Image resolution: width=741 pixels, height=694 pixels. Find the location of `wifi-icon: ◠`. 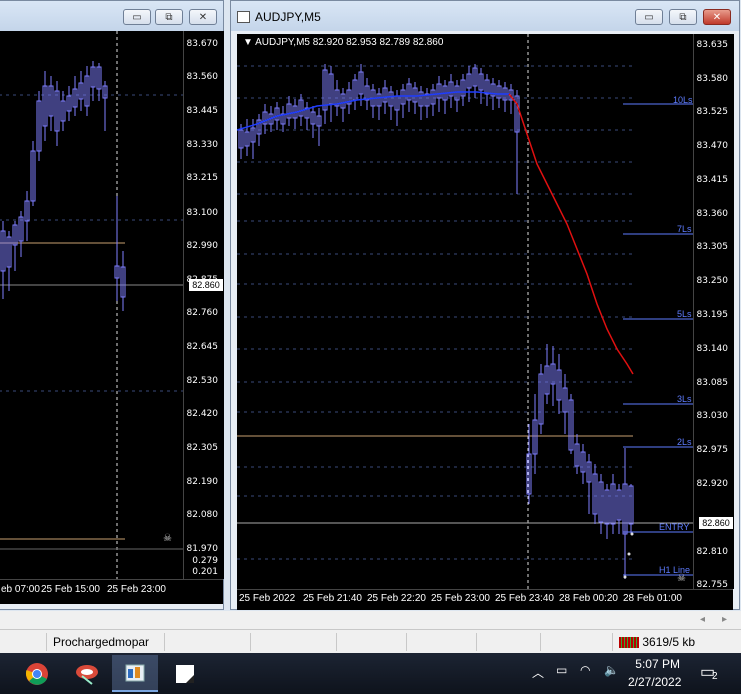

wifi-icon: ◠ is located at coordinates (585, 670).